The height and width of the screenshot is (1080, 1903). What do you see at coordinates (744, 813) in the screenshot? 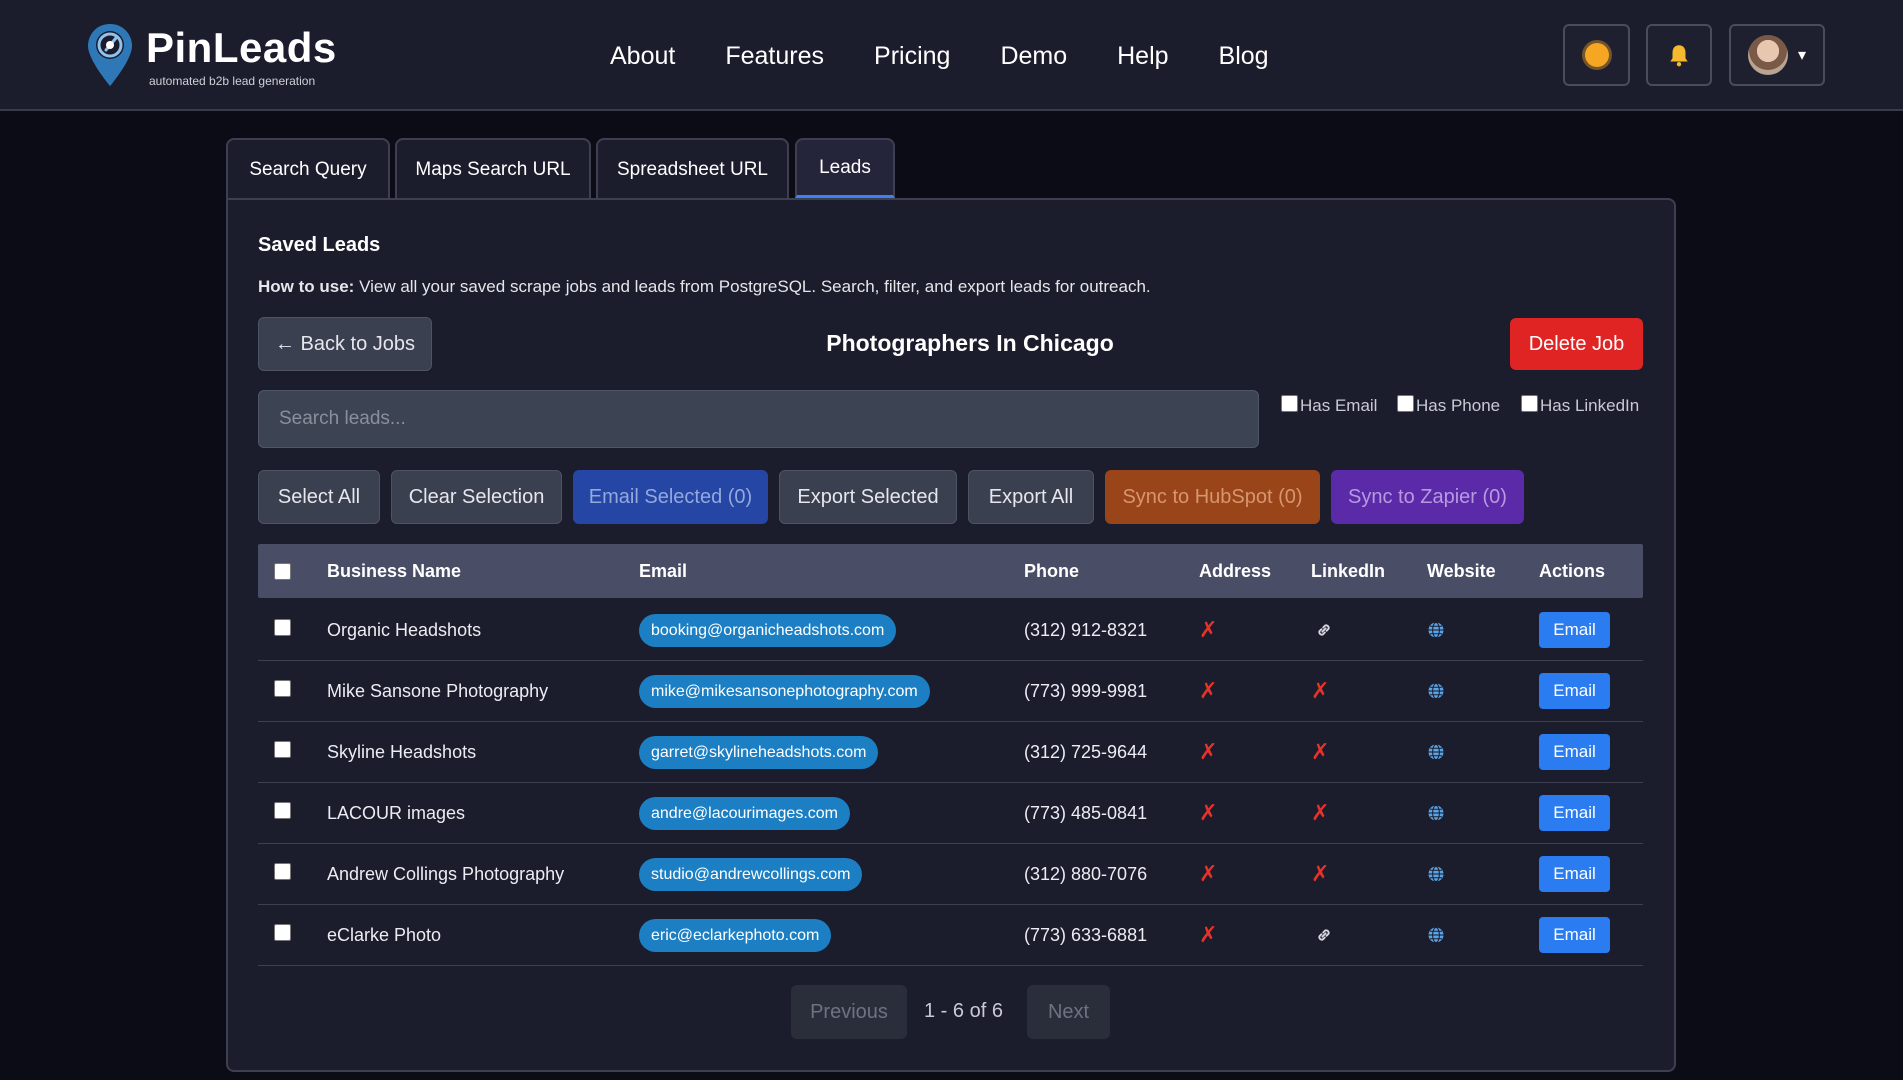
I see `email-pill: andre@lacourimages.com` at bounding box center [744, 813].